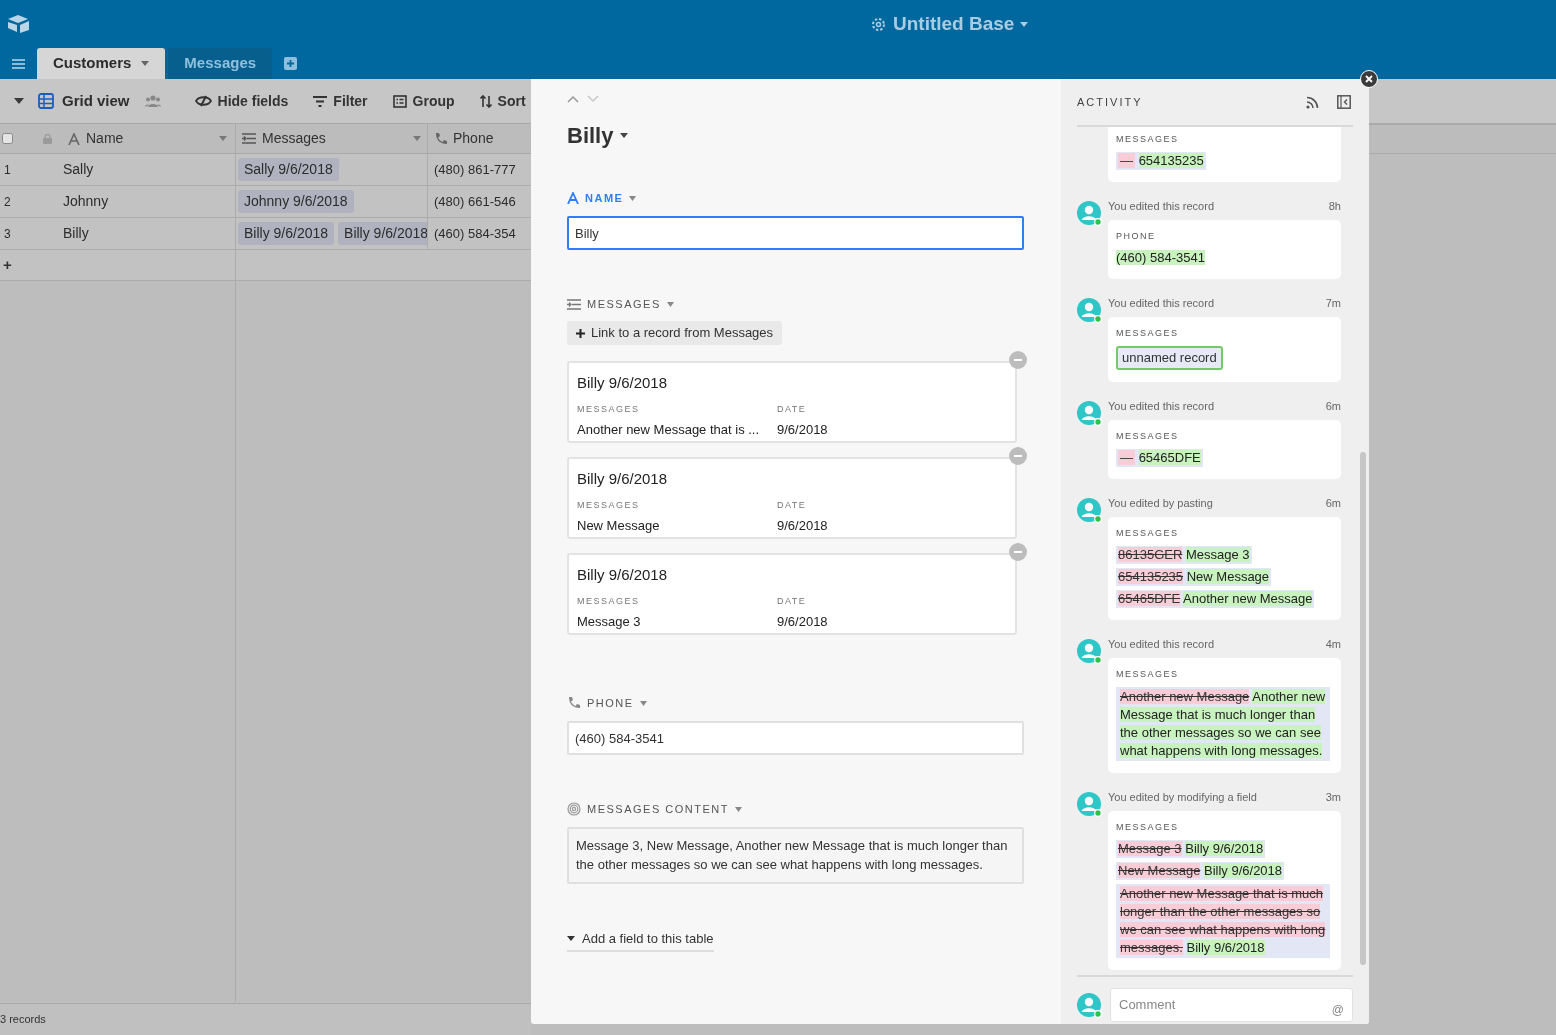  I want to click on row-number: 1, so click(7, 170).